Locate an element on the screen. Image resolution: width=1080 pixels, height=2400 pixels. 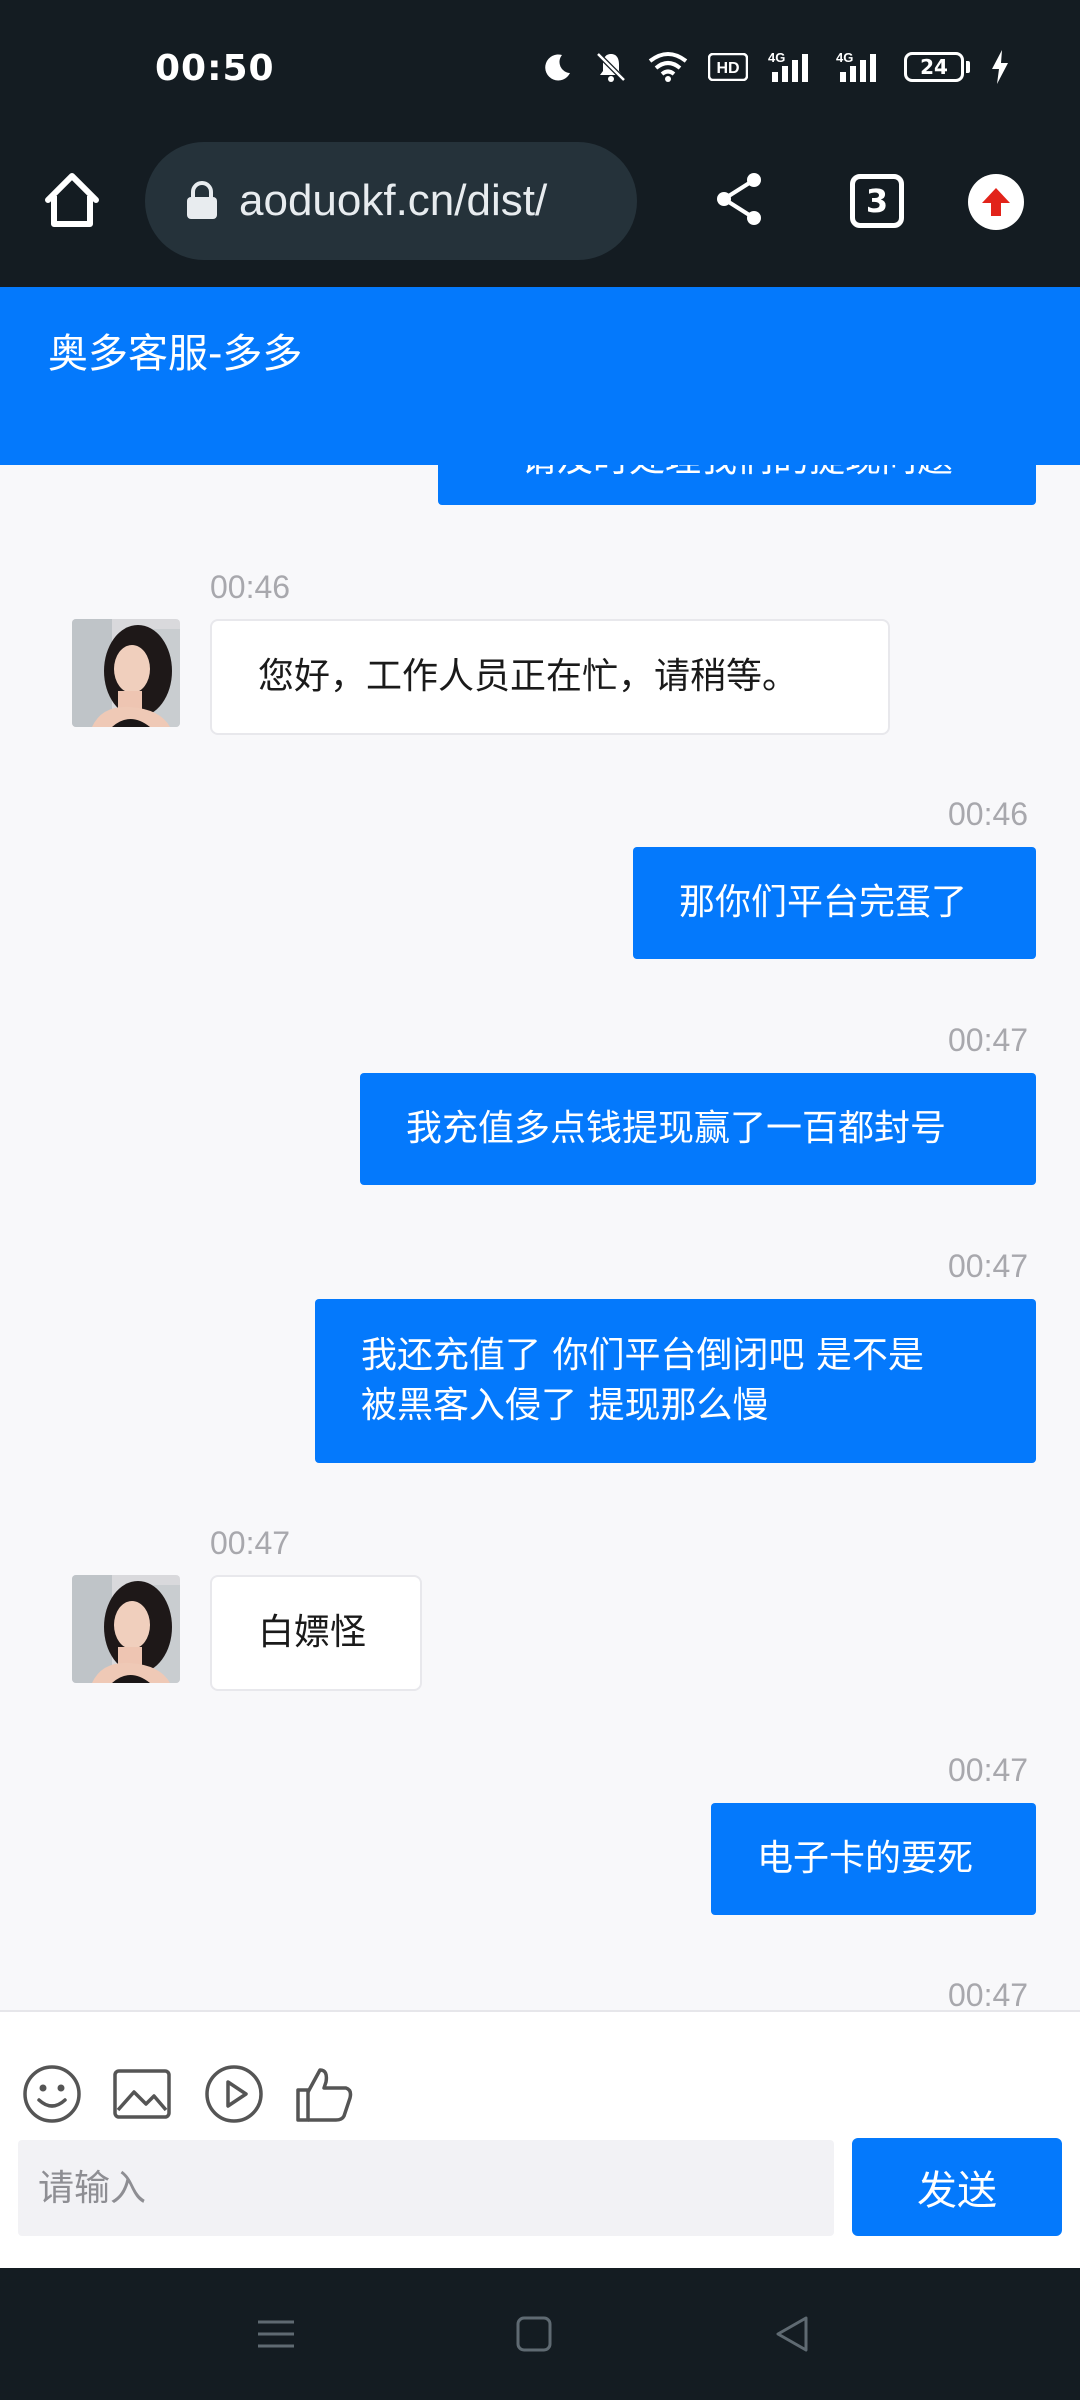
upload-arrow-icon is located at coordinates (996, 202).